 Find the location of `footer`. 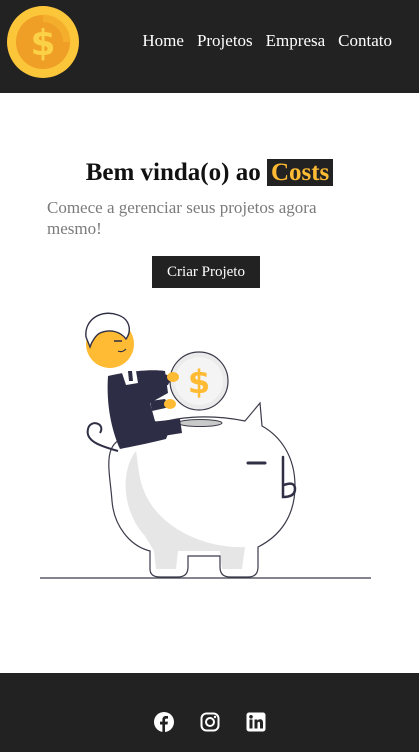

footer is located at coordinates (209, 712).